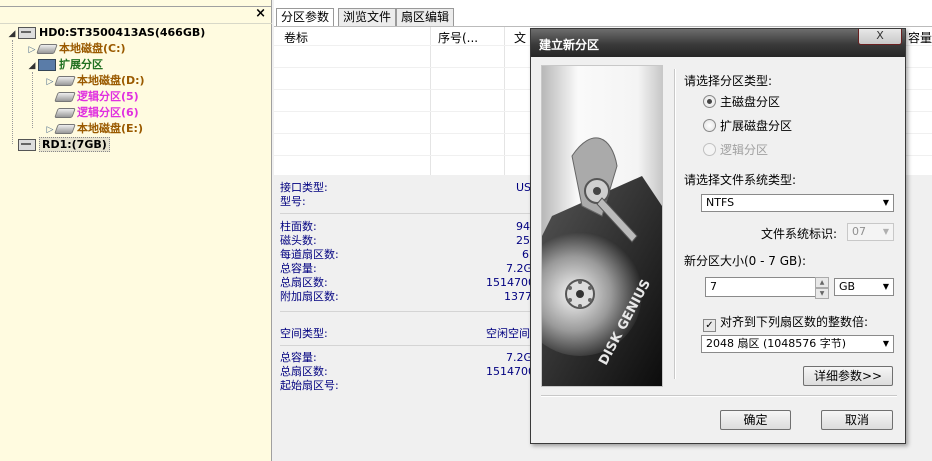 This screenshot has height=461, width=932. What do you see at coordinates (64, 64) in the screenshot?
I see `tree-node-extended-partition: ◢ 扩展分区` at bounding box center [64, 64].